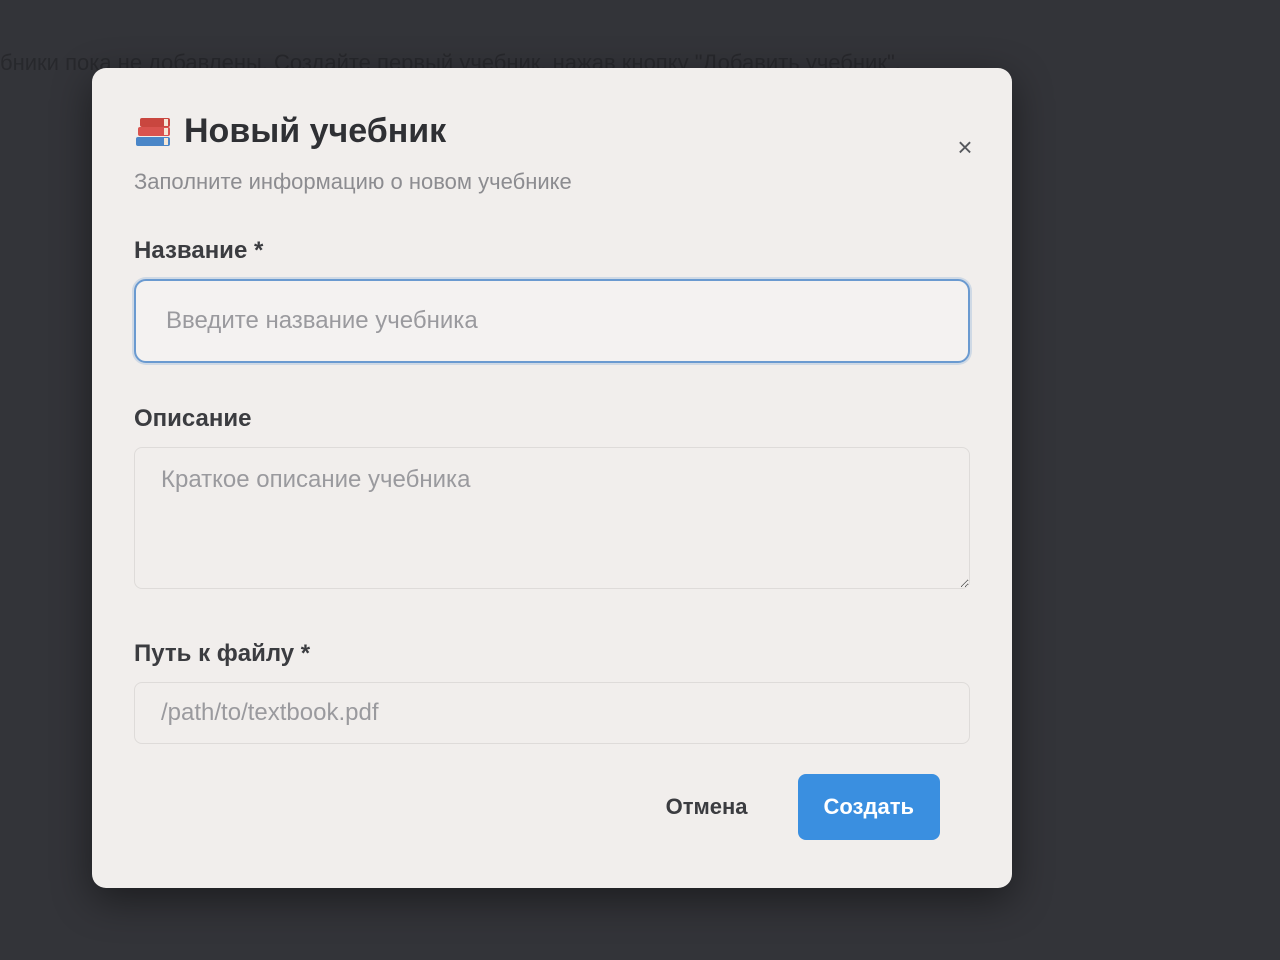 This screenshot has height=960, width=1280. I want to click on books-icon, so click(154, 132).